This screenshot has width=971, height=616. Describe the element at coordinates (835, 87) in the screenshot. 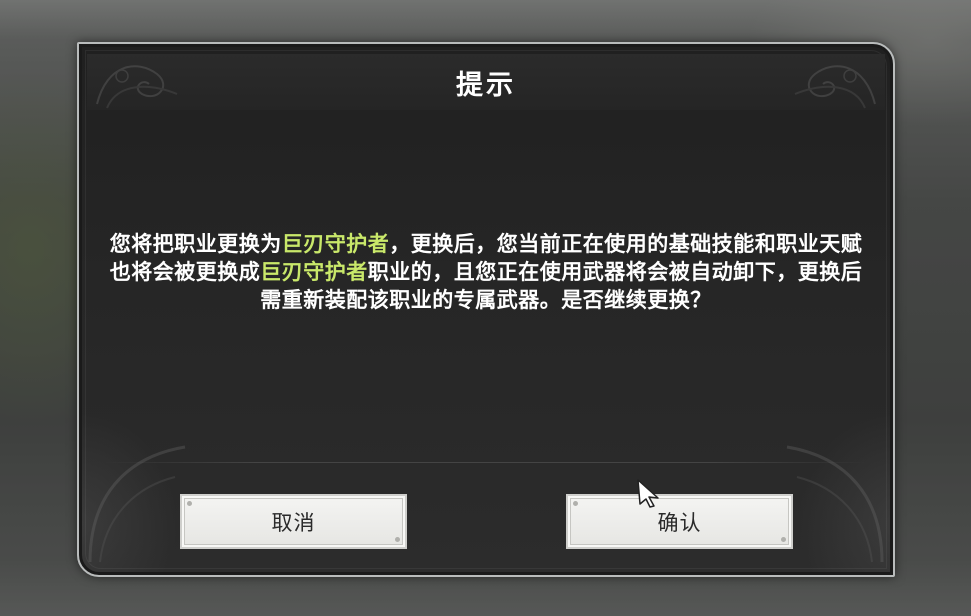

I see `right-ornament-icon` at that location.